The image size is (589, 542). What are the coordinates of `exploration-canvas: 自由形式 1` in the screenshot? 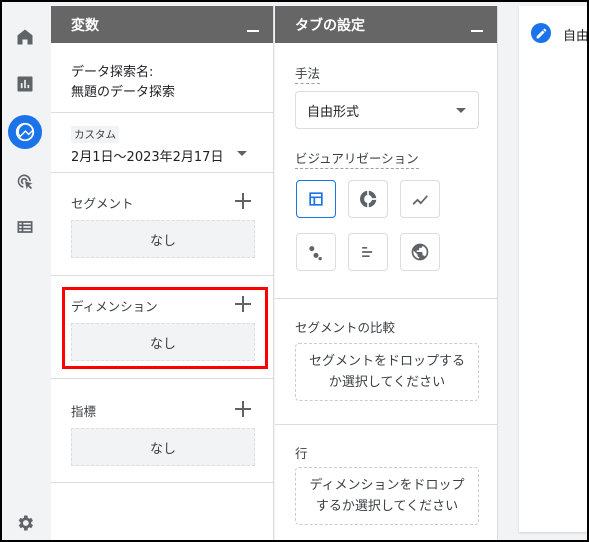 It's located at (553, 269).